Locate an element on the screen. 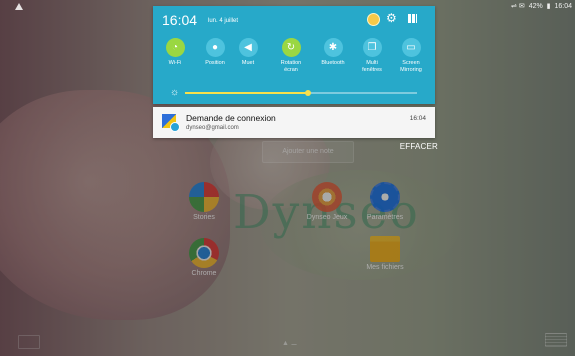 The height and width of the screenshot is (356, 575). brightness-track is located at coordinates (301, 93).